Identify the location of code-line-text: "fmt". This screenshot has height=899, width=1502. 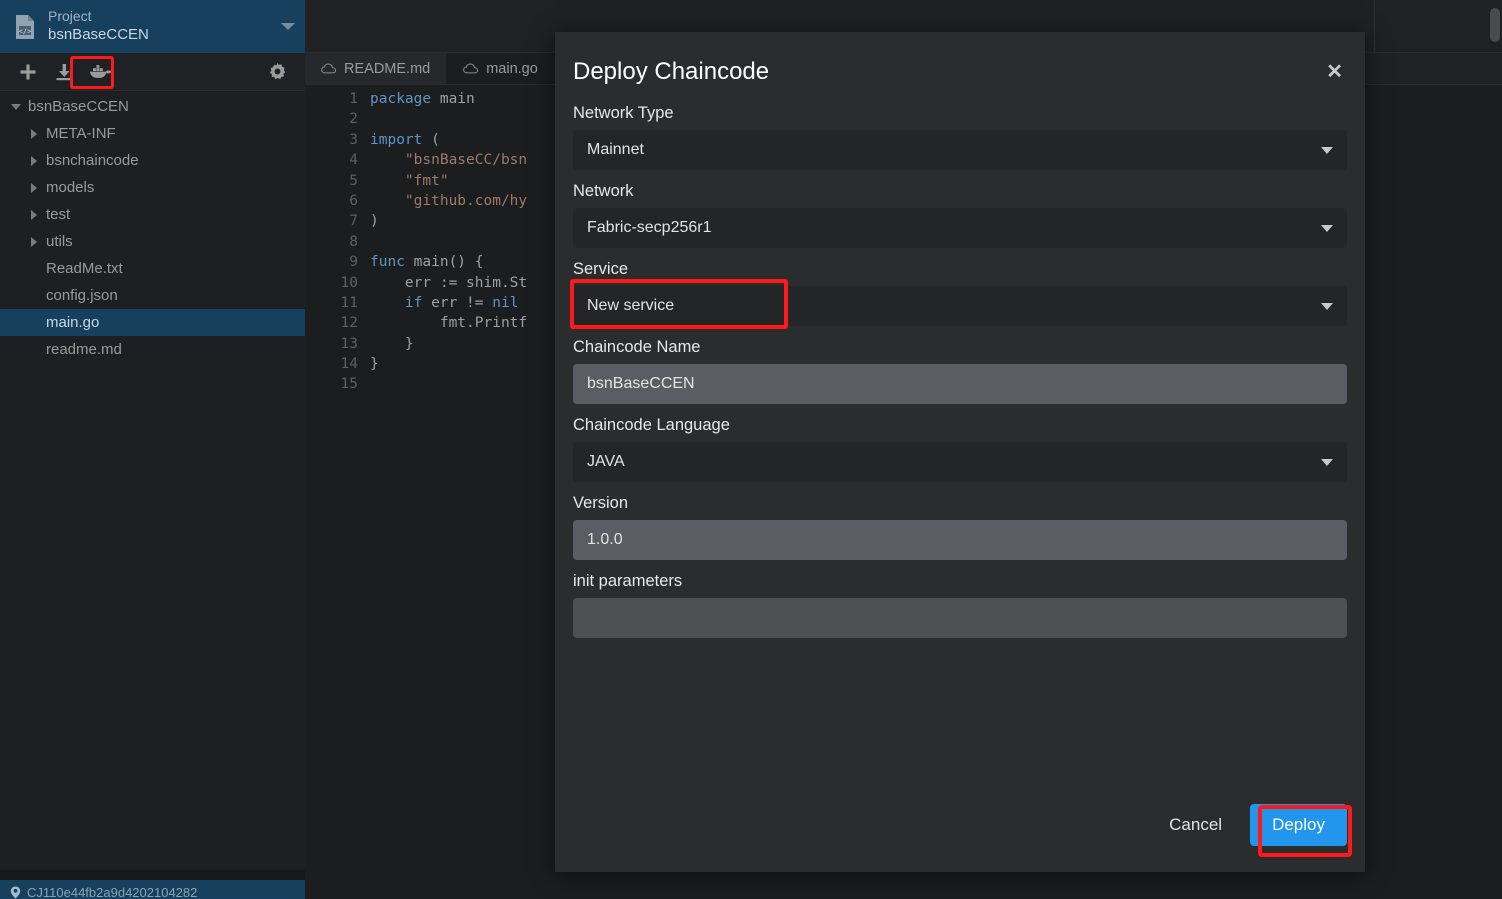
(426, 180).